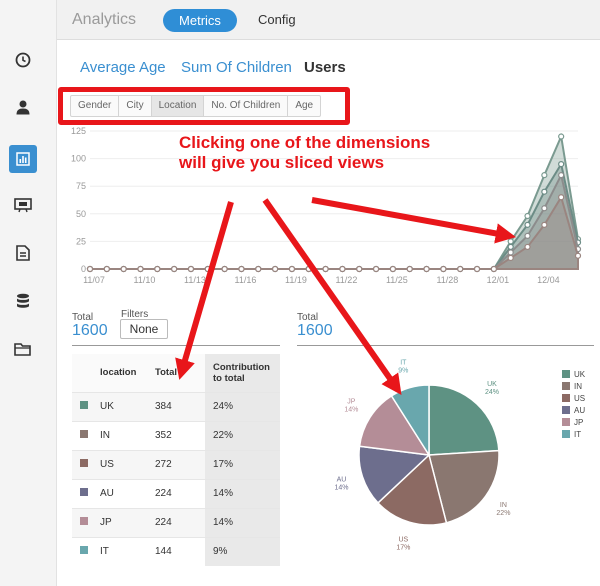 The width and height of the screenshot is (600, 586). I want to click on table-row: IN 352 22%, so click(176, 435).